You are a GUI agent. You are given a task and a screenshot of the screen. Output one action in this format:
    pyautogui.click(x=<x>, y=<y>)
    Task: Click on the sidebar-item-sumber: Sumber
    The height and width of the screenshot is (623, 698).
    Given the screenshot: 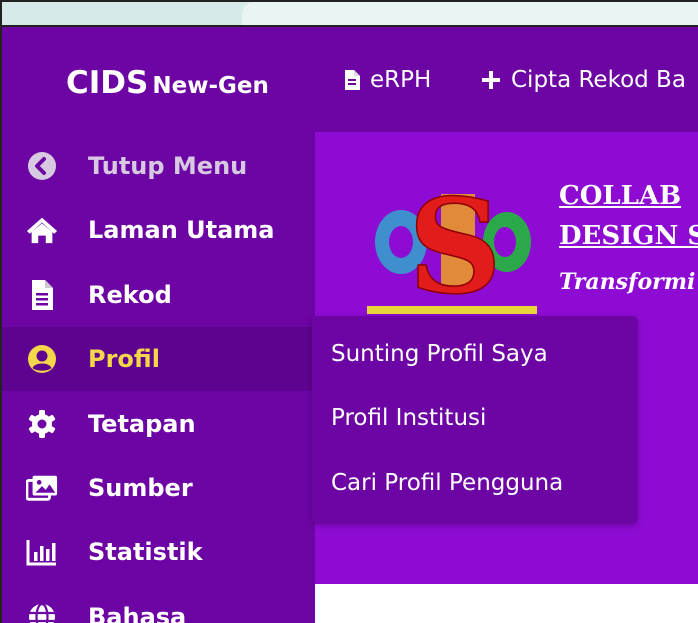 What is the action you would take?
    pyautogui.click(x=158, y=488)
    